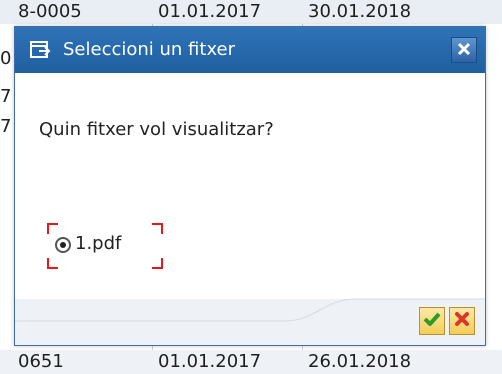 The height and width of the screenshot is (374, 502). I want to click on table-cell: 8-0005, so click(50, 11).